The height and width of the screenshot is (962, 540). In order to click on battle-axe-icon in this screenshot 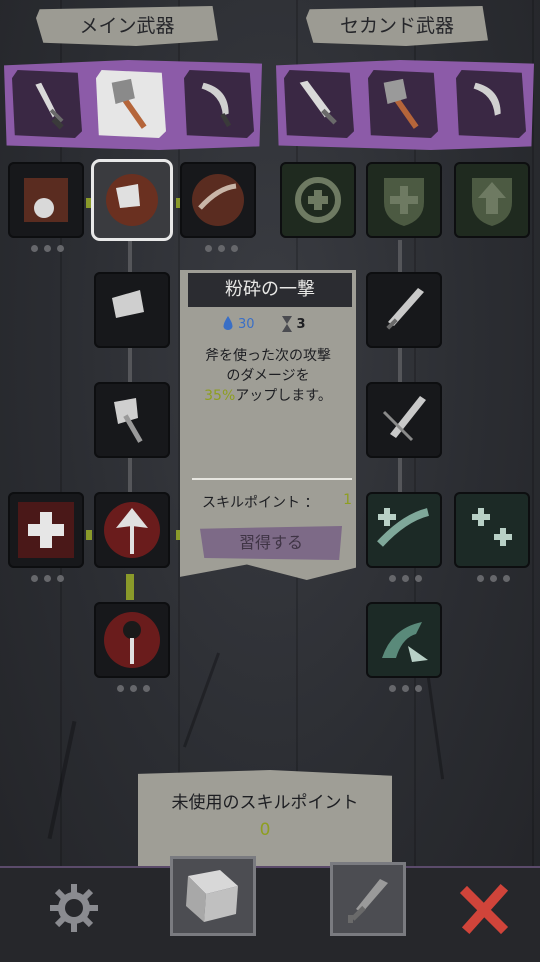, I will do `click(132, 530)`.